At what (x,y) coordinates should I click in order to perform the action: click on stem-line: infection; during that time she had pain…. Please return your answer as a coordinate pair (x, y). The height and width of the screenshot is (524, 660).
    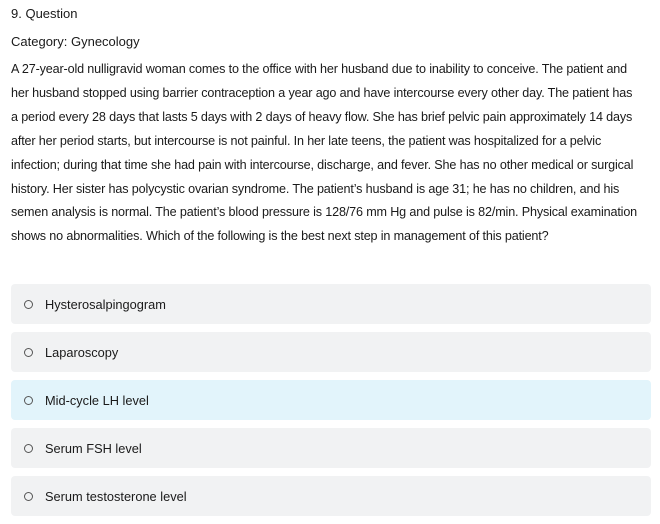
    Looking at the image, I should click on (322, 164).